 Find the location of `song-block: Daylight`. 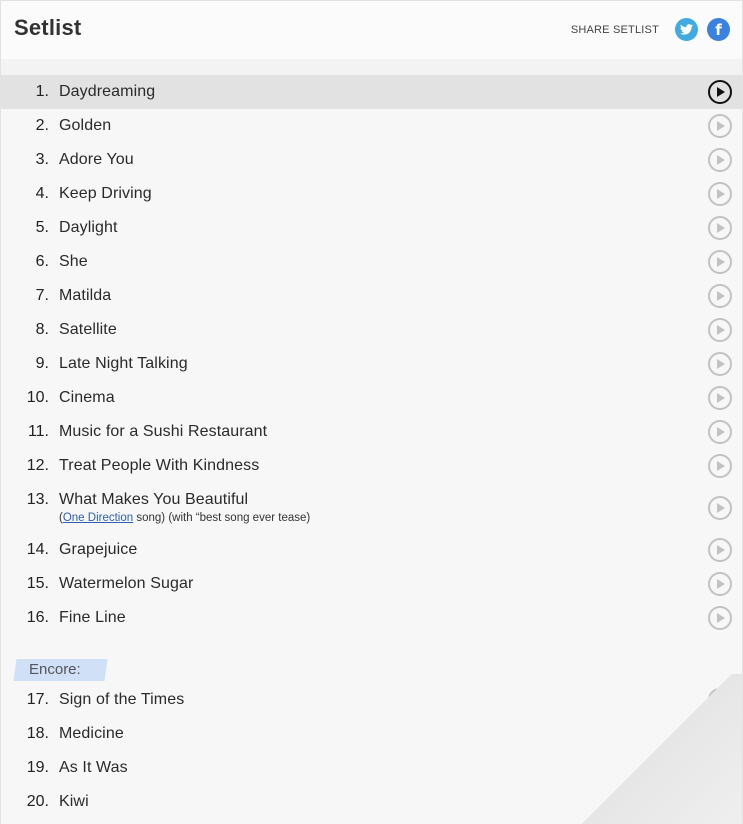

song-block: Daylight is located at coordinates (88, 228).